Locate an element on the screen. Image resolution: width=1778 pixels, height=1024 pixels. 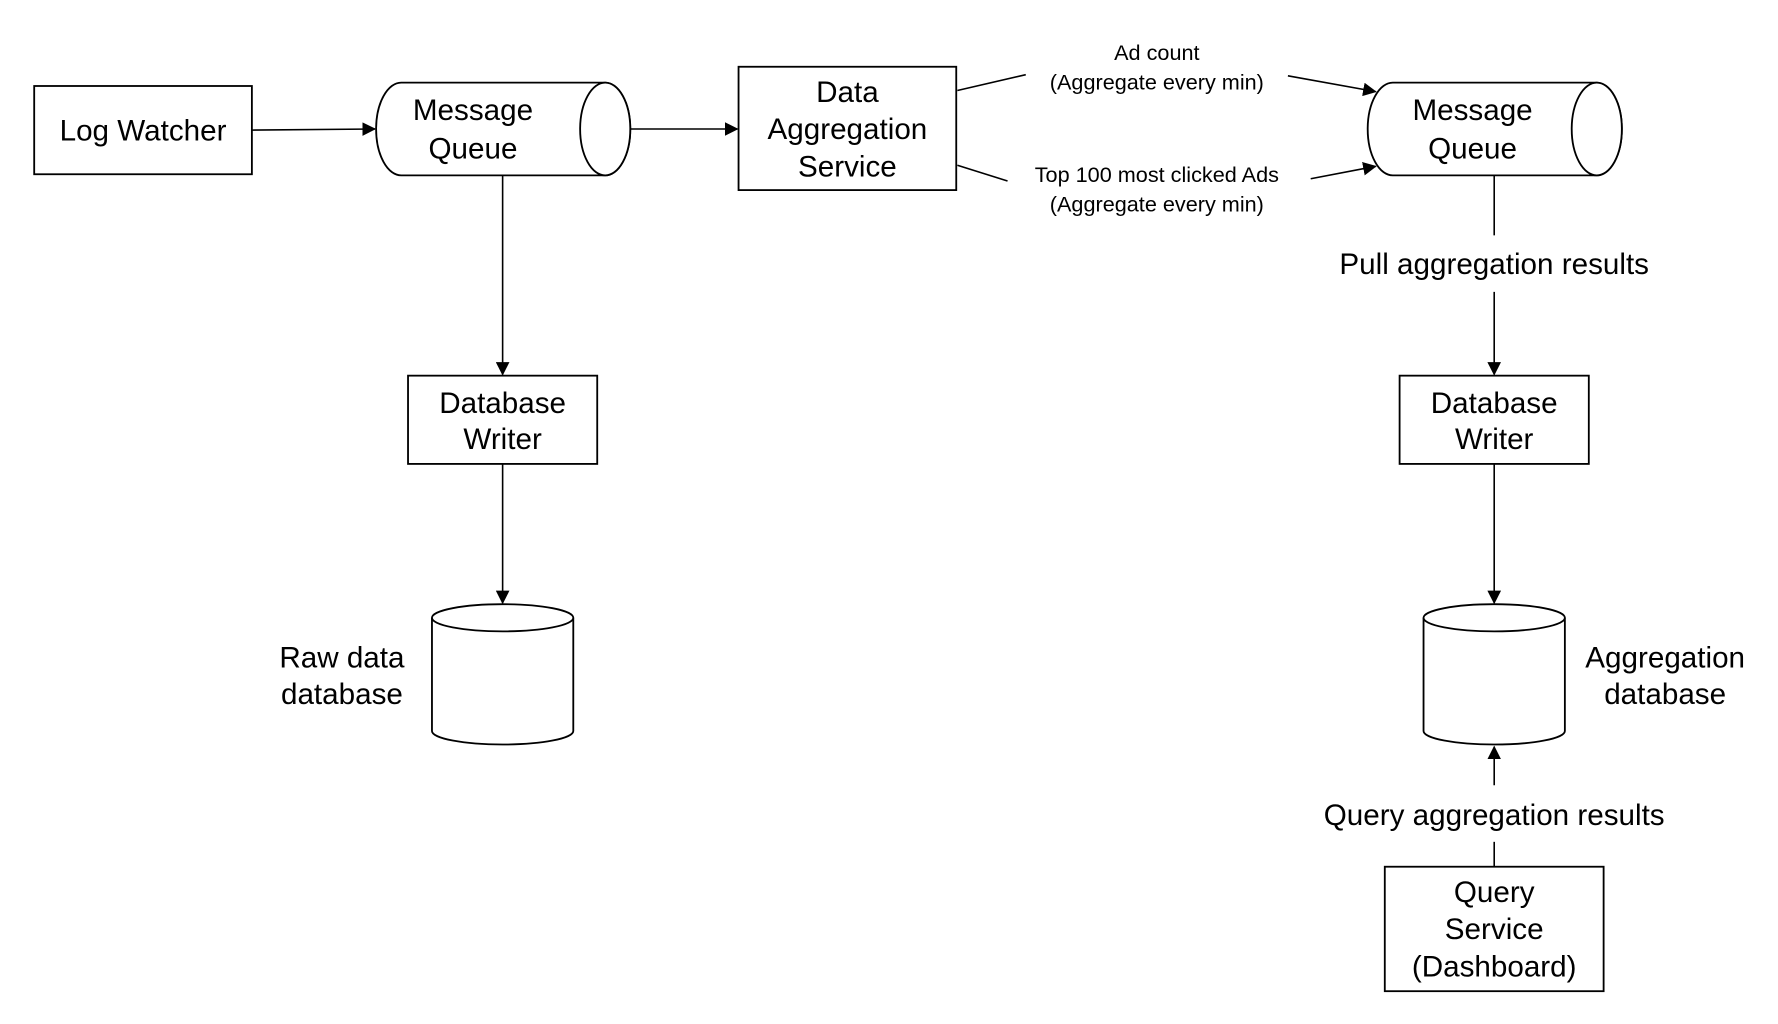
aggregation-database-node: Aggregation database is located at coordinates (1584, 674).